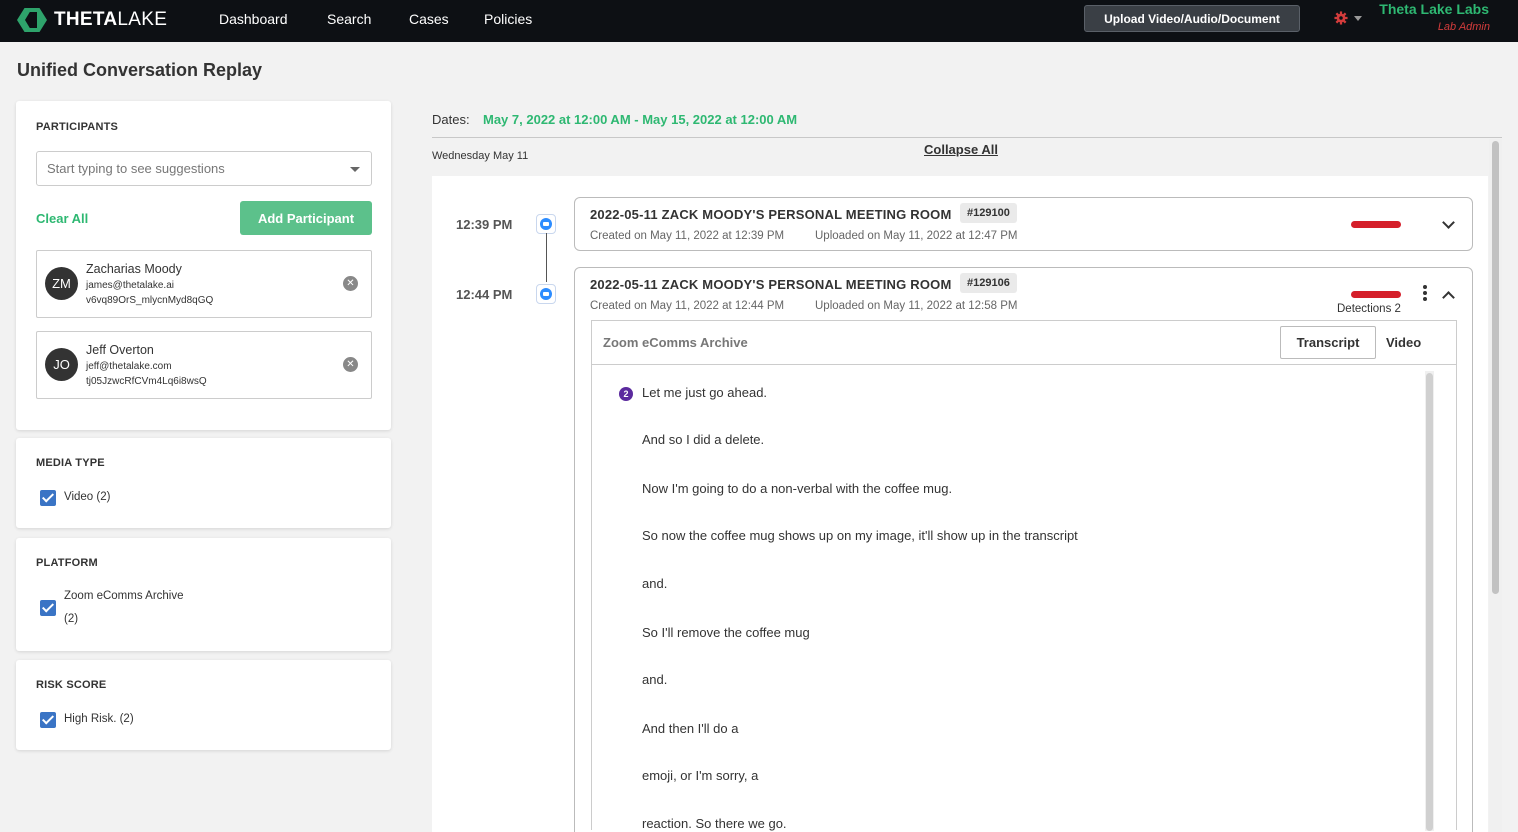  I want to click on video-checkbox, so click(48, 498).